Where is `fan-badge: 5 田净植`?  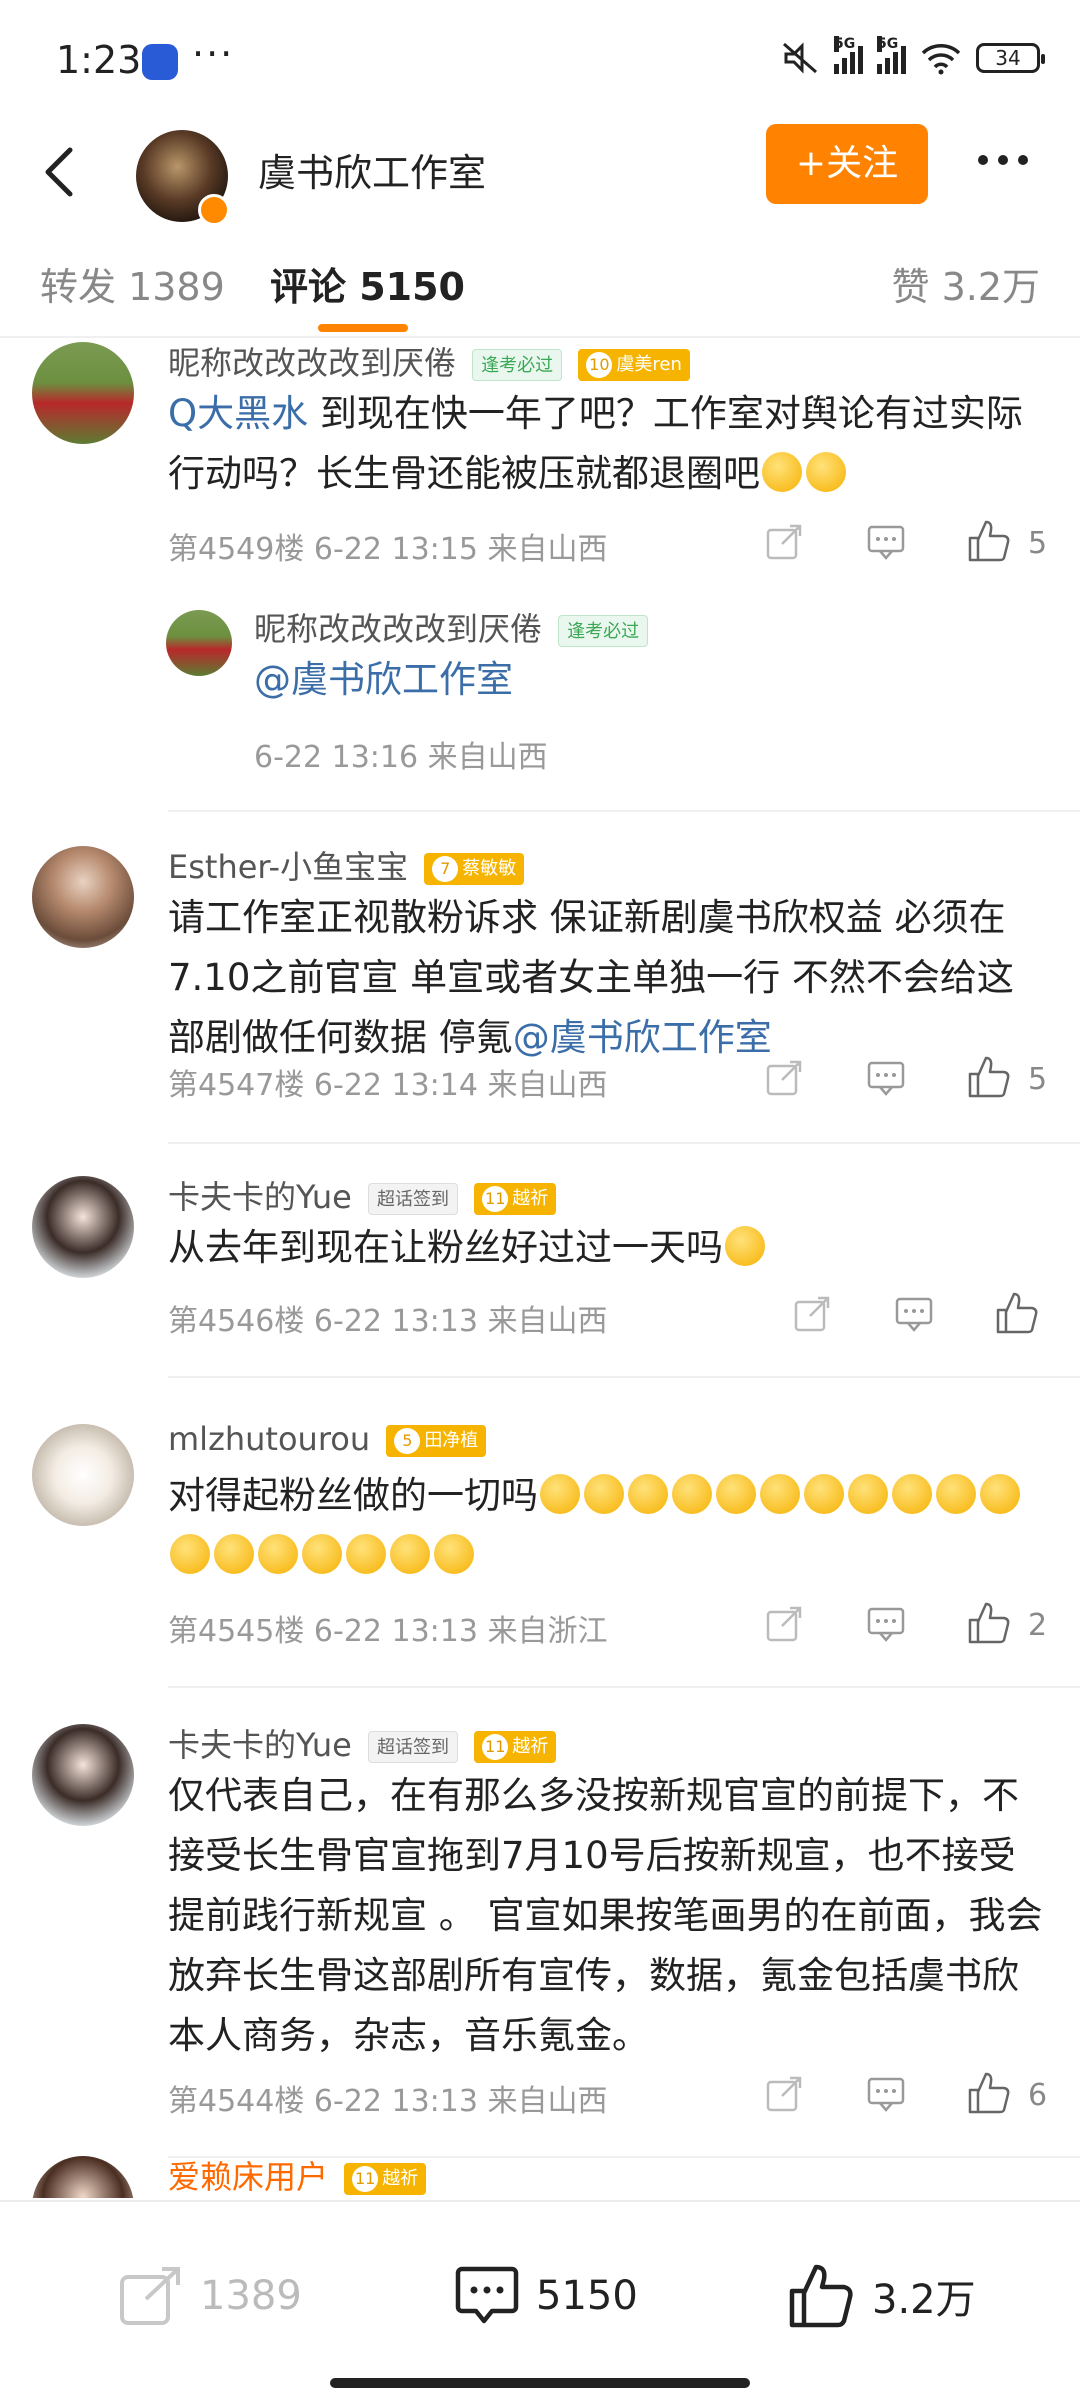 fan-badge: 5 田净植 is located at coordinates (436, 1441).